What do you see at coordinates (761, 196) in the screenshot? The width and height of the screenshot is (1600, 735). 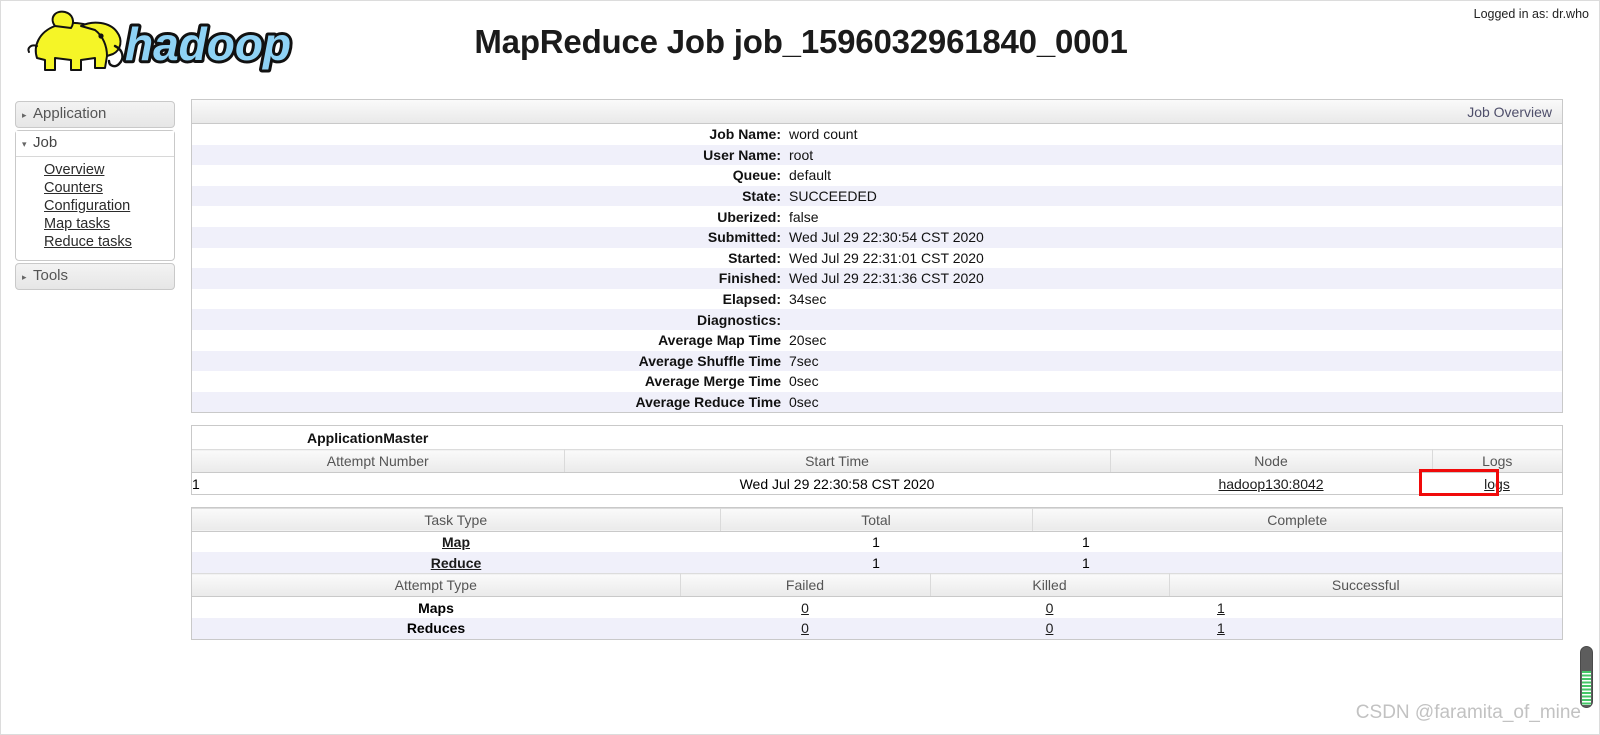 I see `row-label: State:` at bounding box center [761, 196].